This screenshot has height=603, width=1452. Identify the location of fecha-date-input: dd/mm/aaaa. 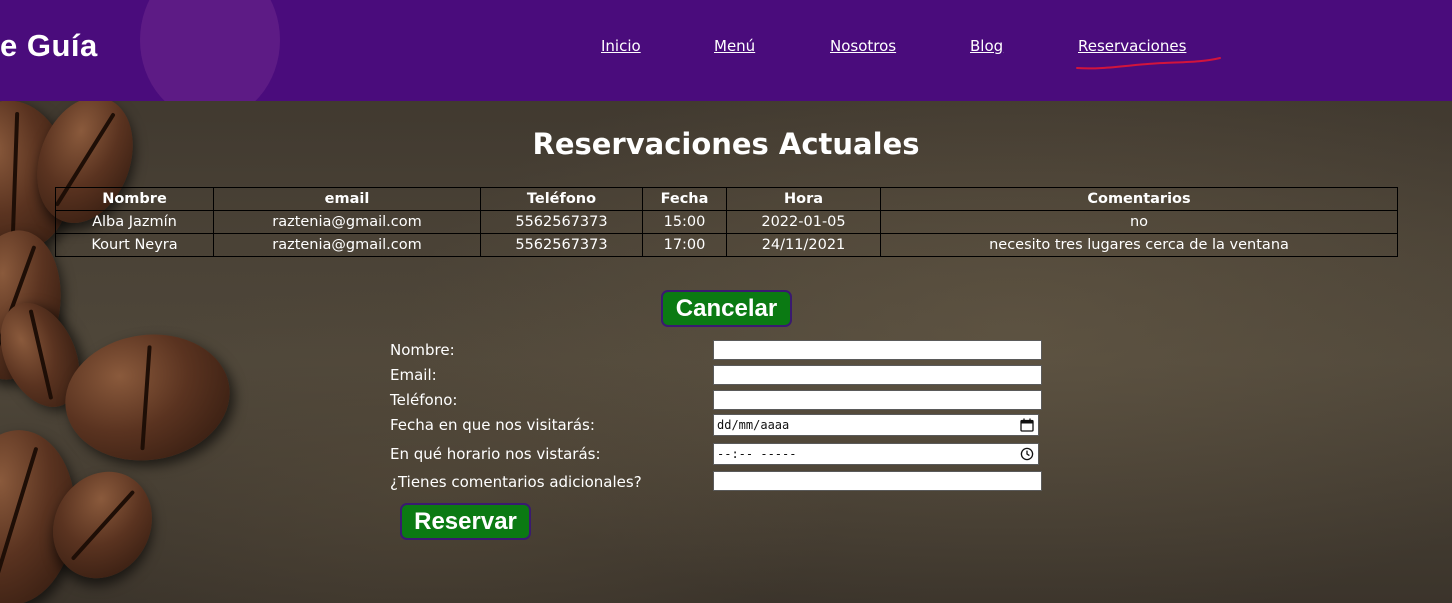
(876, 425).